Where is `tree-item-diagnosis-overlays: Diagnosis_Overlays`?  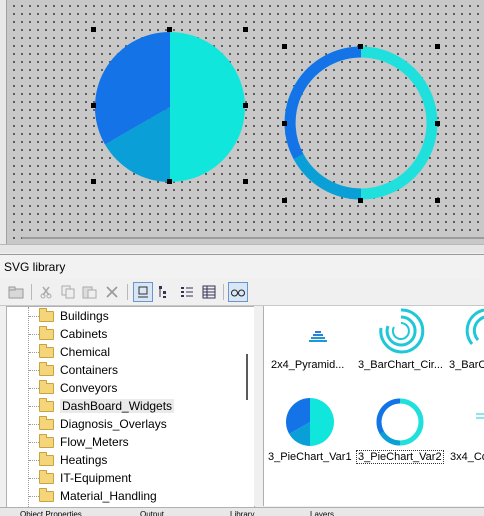
tree-item-diagnosis-overlays: Diagnosis_Overlays is located at coordinates (103, 424).